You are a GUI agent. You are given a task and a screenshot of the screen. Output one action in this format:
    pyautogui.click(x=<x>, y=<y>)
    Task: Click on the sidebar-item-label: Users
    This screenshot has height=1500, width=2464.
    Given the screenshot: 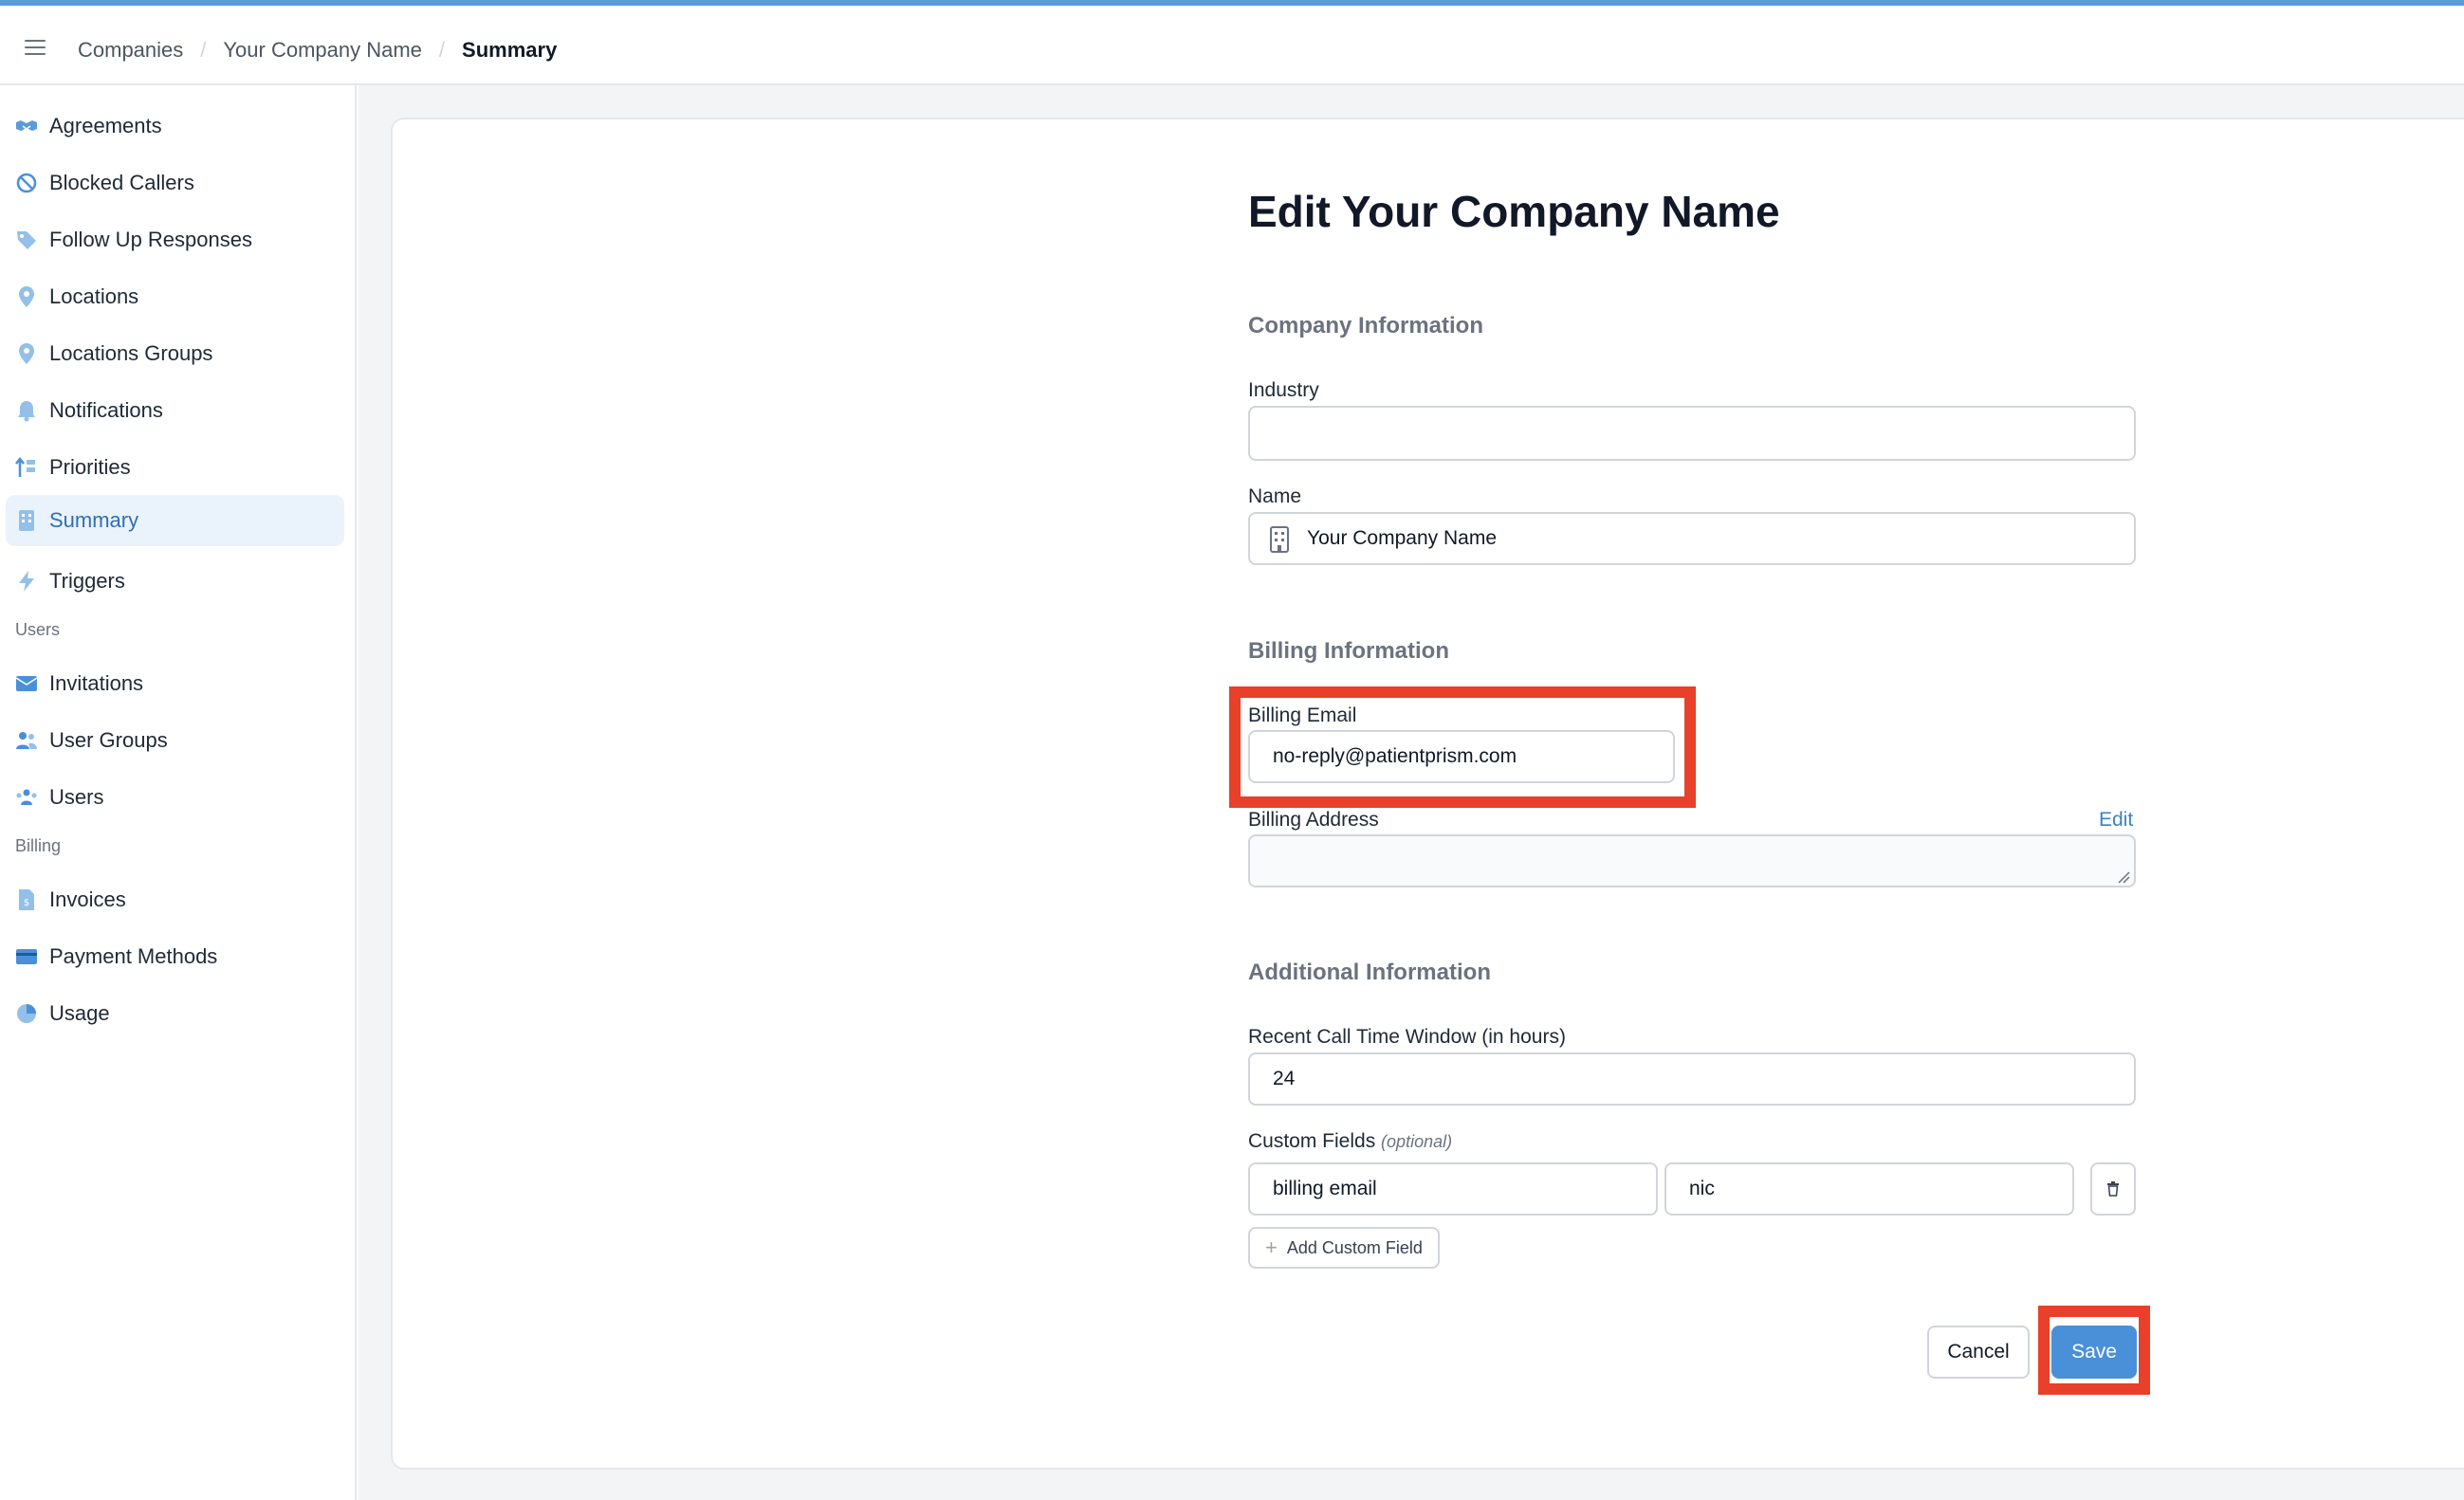 What is the action you would take?
    pyautogui.click(x=76, y=797)
    